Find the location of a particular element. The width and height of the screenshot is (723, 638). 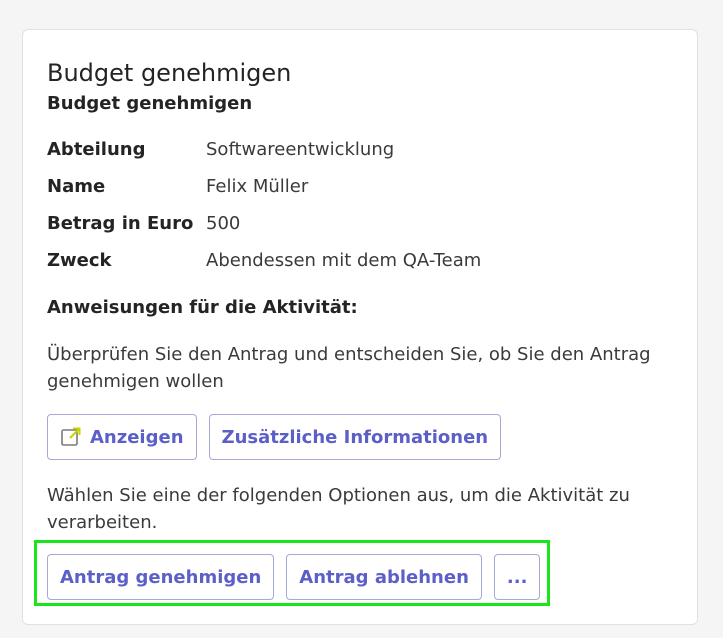

fact-value: Felix Müller is located at coordinates (257, 186).